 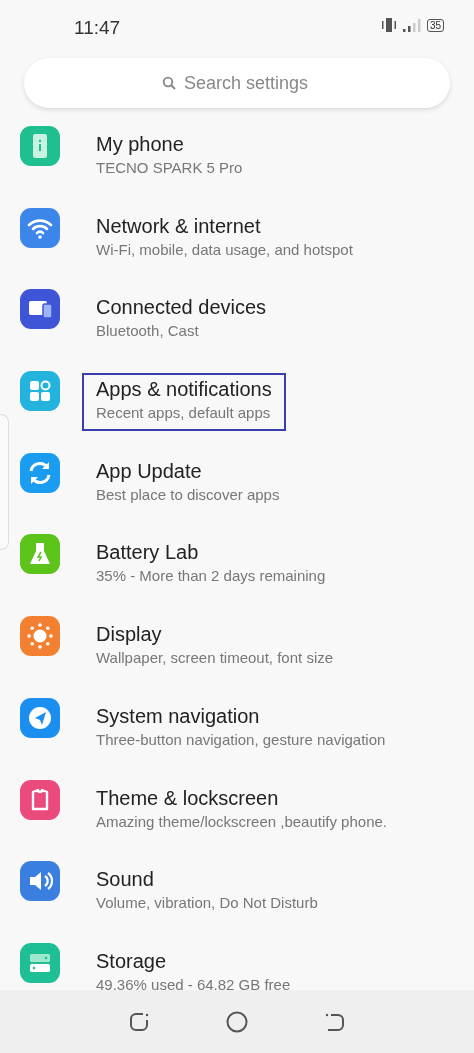 What do you see at coordinates (224, 249) in the screenshot?
I see `item-subtitle: Wi-Fi, mobile, data usage, and hotspot` at bounding box center [224, 249].